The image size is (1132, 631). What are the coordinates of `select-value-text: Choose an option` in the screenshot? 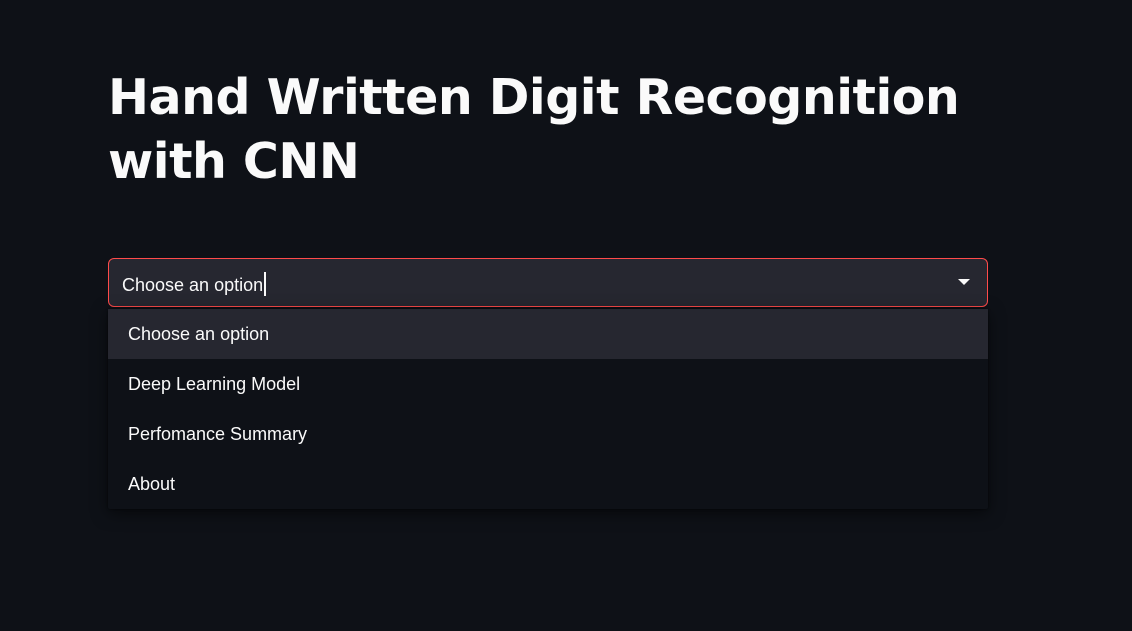 It's located at (193, 285).